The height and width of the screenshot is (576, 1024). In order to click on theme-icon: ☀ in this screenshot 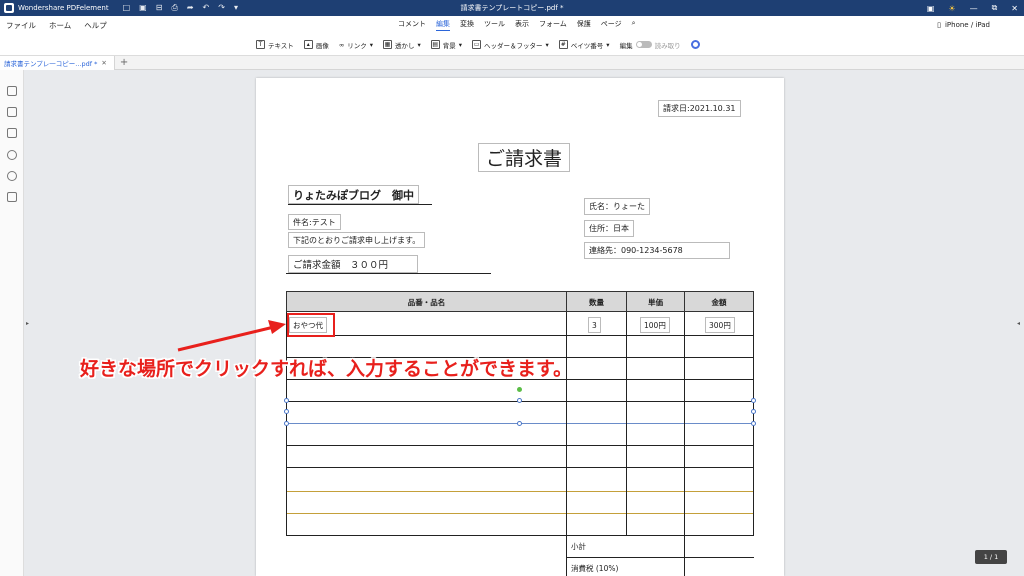, I will do `click(951, 8)`.